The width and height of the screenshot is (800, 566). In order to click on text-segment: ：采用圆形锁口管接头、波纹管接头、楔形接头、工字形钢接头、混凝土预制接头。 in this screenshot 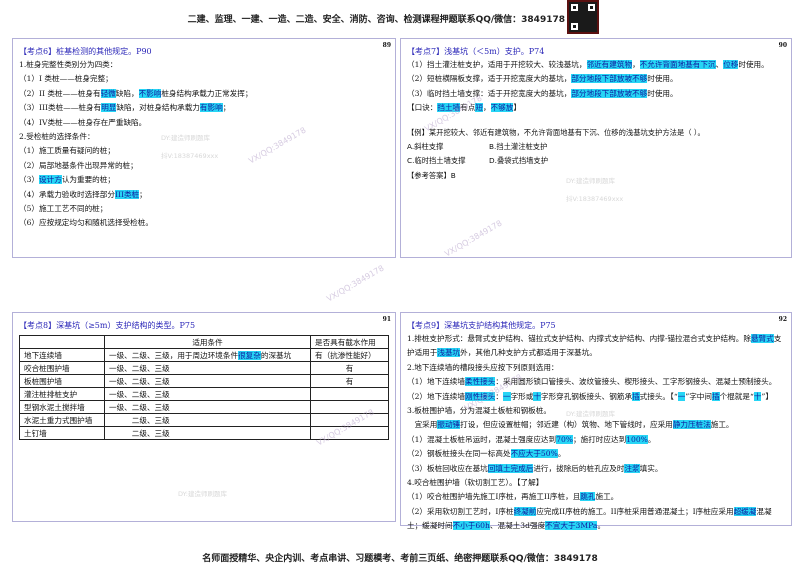, I will do `click(636, 382)`.